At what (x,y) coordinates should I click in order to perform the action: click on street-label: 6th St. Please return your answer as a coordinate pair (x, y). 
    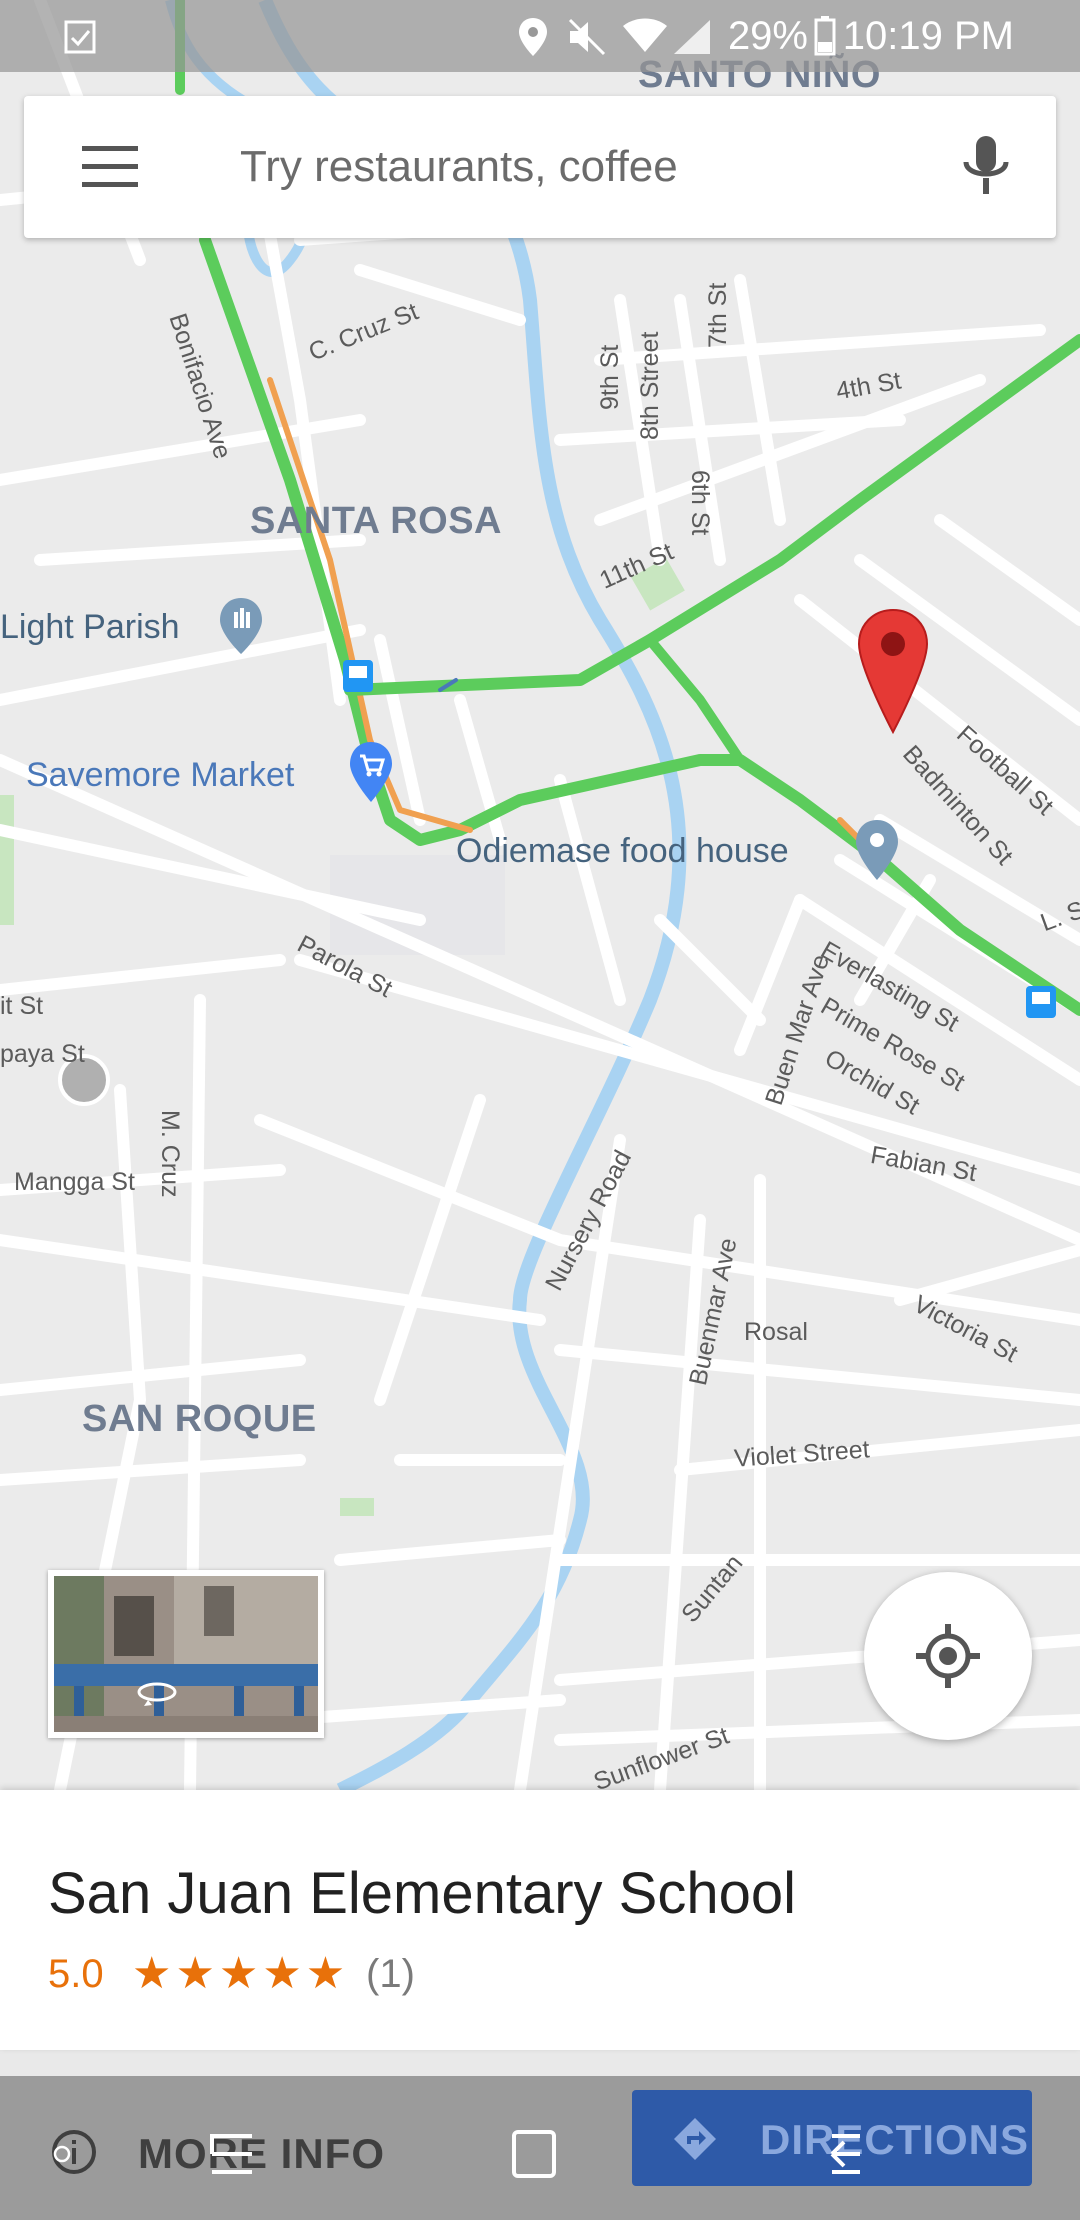
    Looking at the image, I should click on (700, 503).